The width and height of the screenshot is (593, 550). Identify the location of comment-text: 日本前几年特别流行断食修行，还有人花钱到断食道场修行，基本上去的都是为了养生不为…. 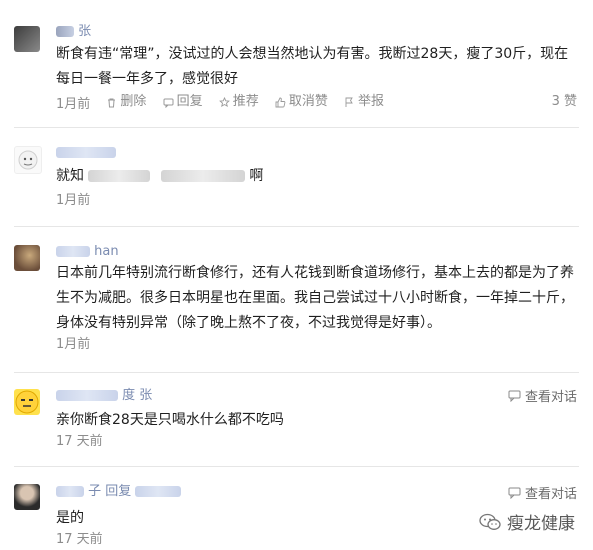
(315, 298).